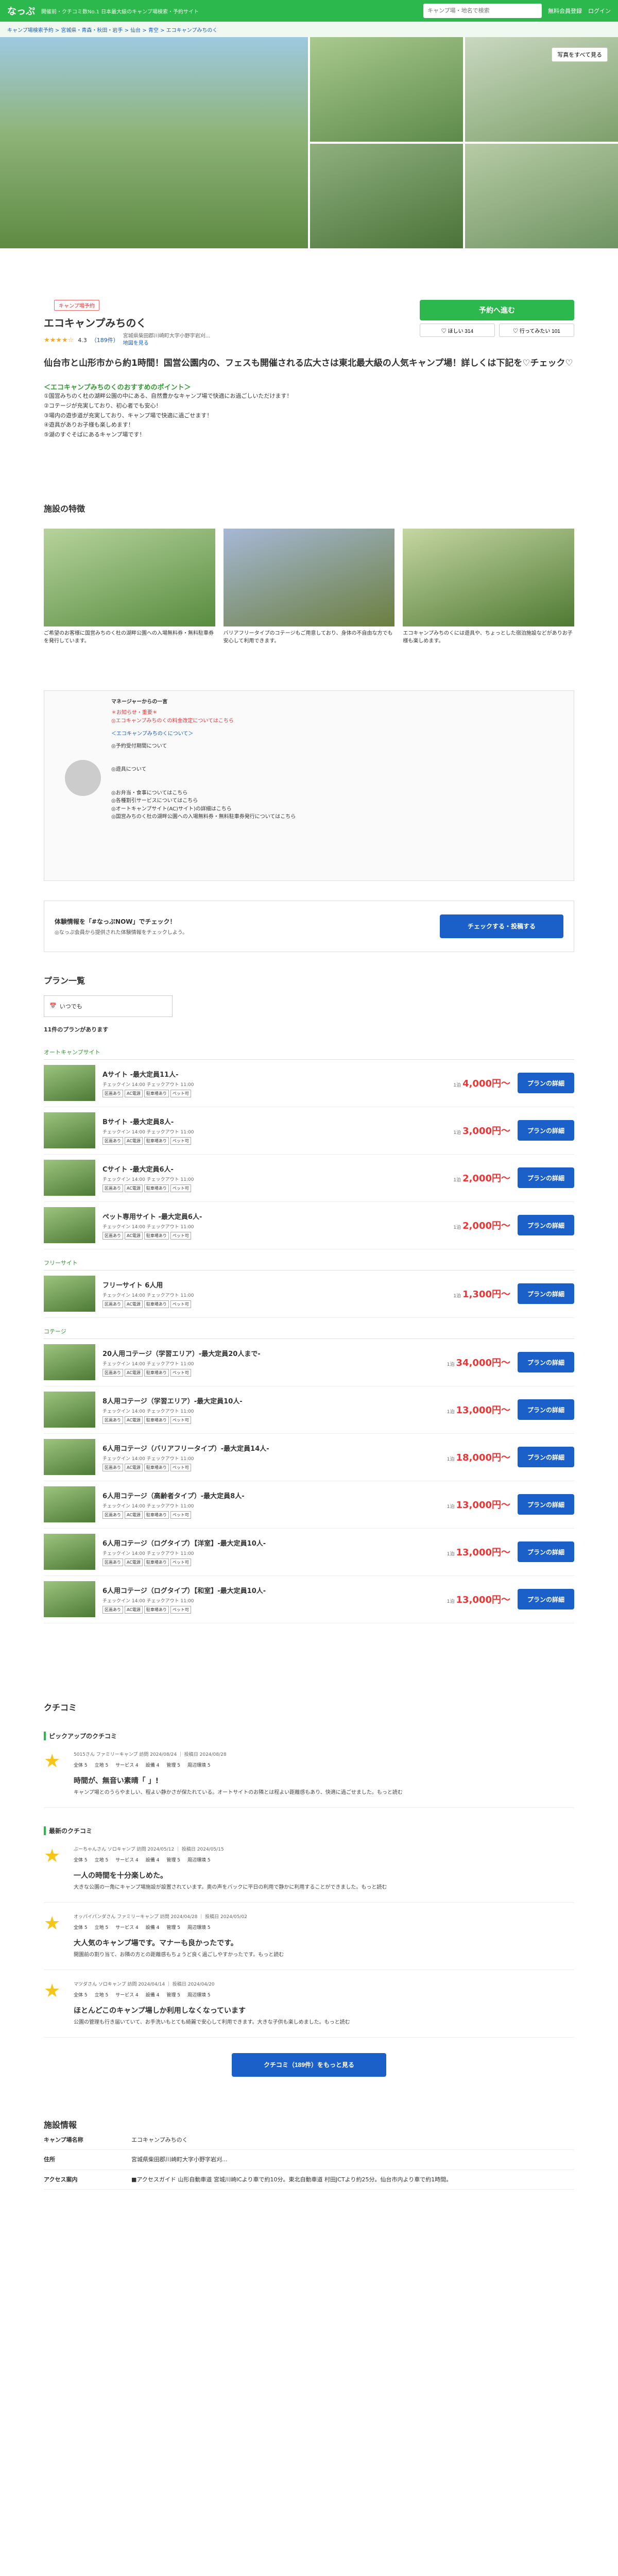 Image resolution: width=618 pixels, height=2576 pixels. Describe the element at coordinates (324, 1943) in the screenshot. I see `review-headline: 大人気のキャンプ場です。マナーも良かったです。` at that location.